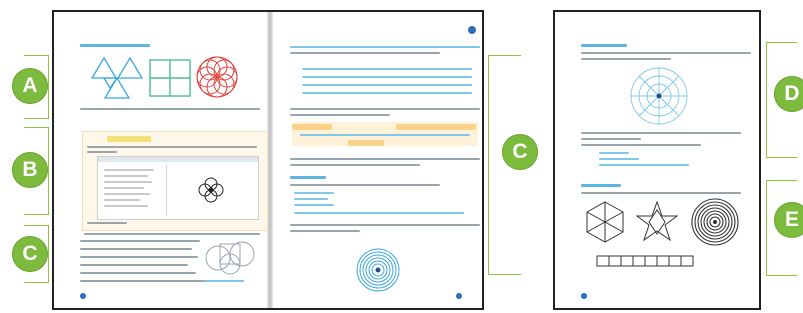  What do you see at coordinates (659, 96) in the screenshot?
I see `snowflake-figure` at bounding box center [659, 96].